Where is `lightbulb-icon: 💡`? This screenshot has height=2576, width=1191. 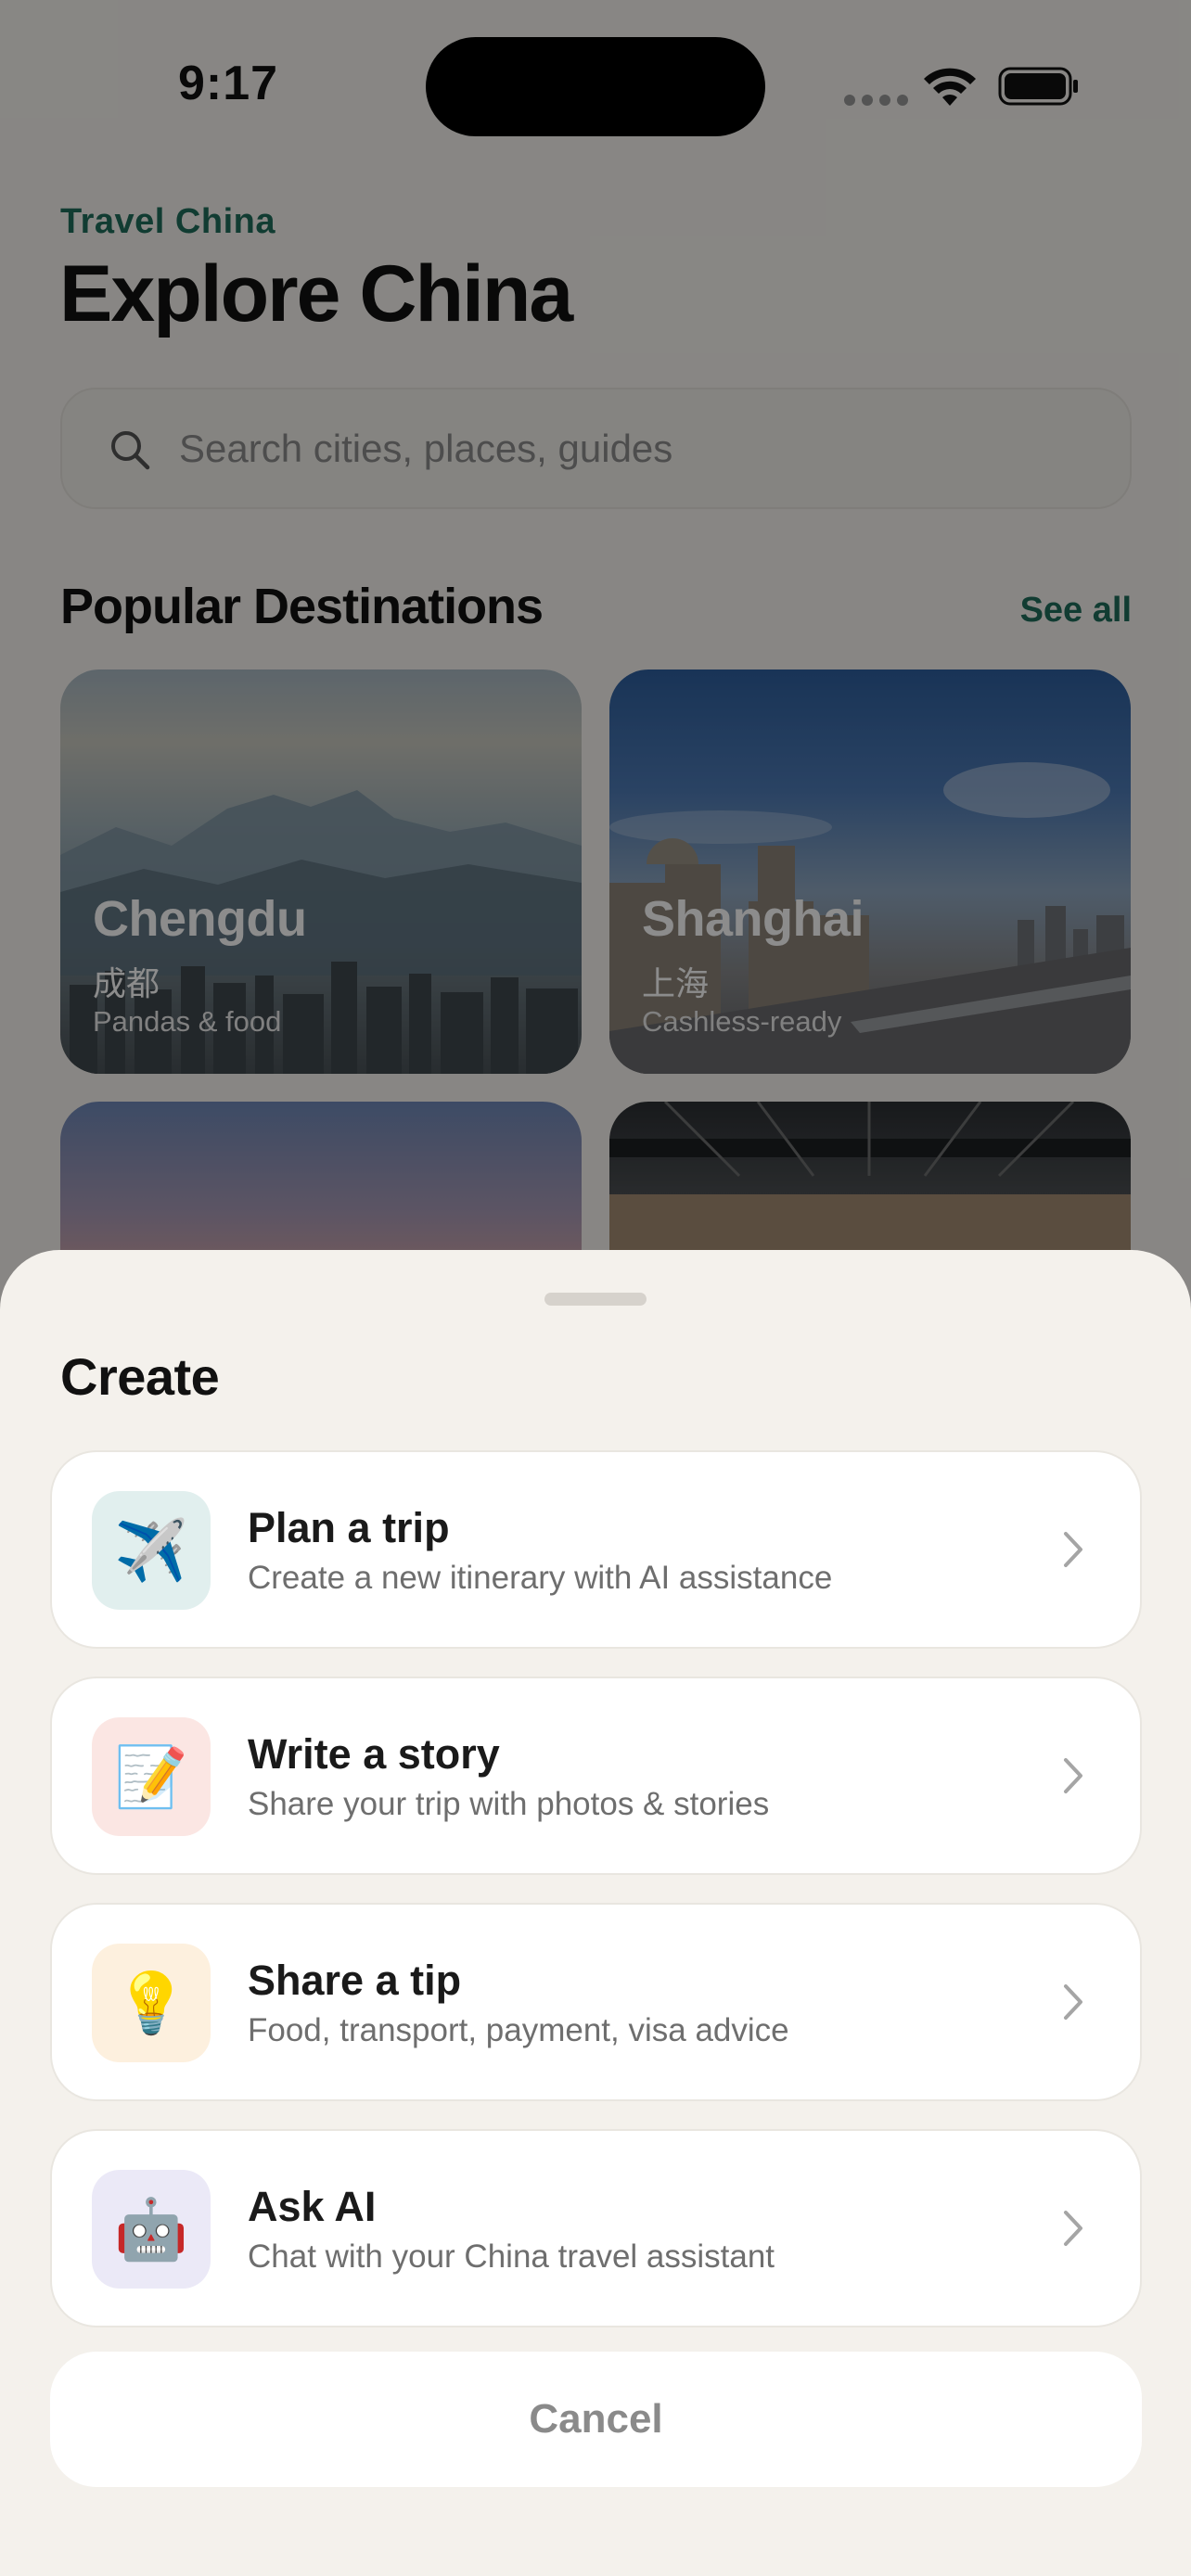 lightbulb-icon: 💡 is located at coordinates (151, 2003).